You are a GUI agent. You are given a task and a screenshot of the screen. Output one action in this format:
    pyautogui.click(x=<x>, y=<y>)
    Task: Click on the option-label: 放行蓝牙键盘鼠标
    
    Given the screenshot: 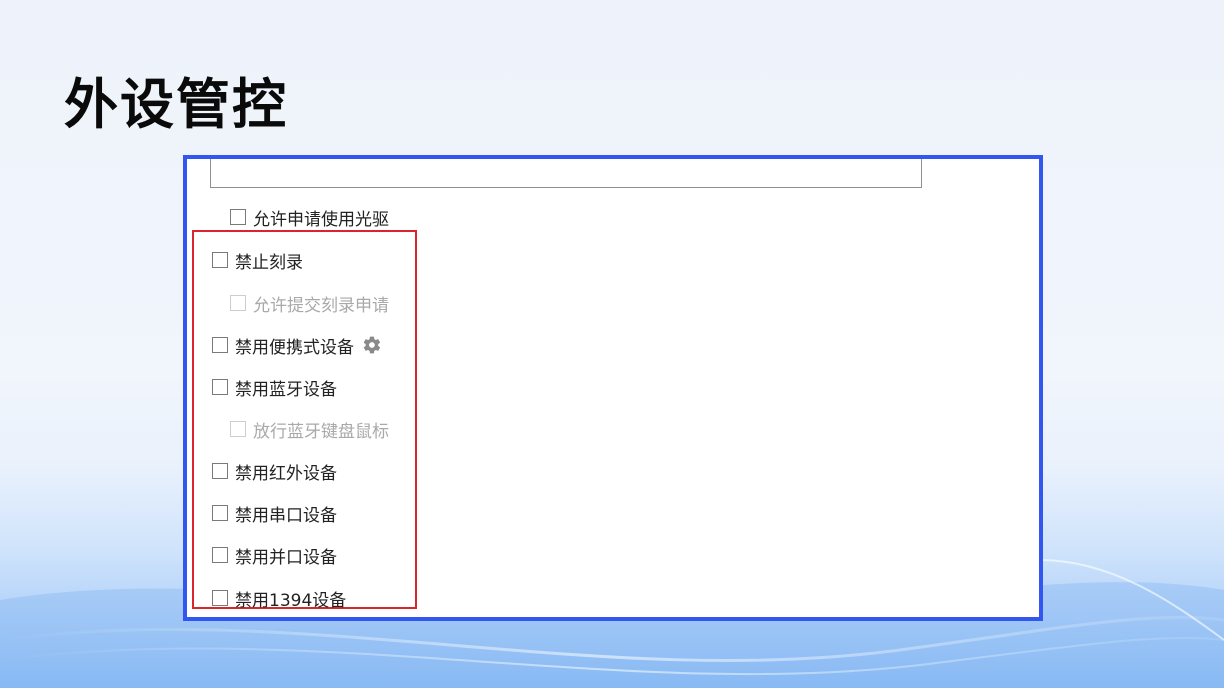 What is the action you would take?
    pyautogui.click(x=321, y=431)
    